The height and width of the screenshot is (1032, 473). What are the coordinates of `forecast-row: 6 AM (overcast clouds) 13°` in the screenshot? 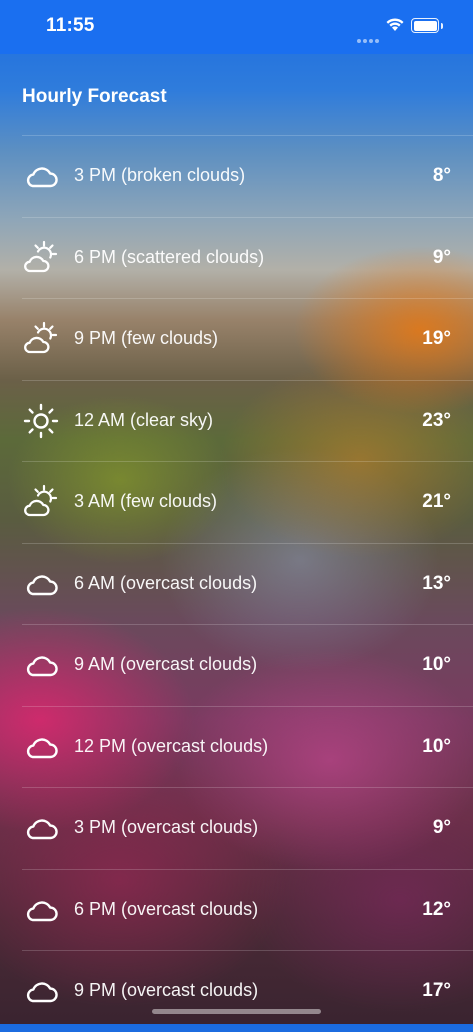 It's located at (247, 583).